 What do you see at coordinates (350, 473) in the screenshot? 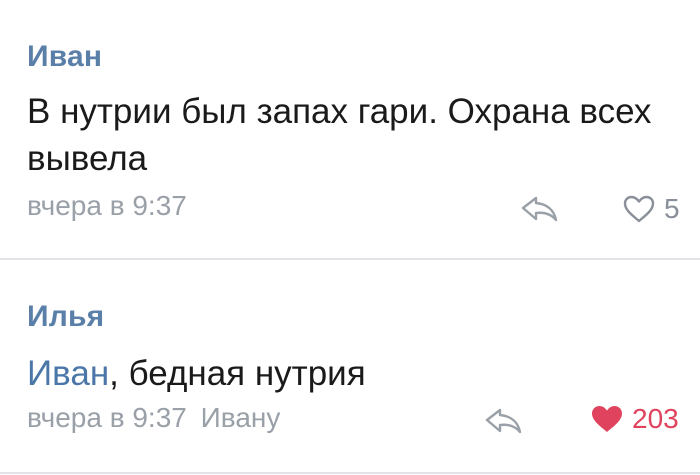
I see `comment-divider` at bounding box center [350, 473].